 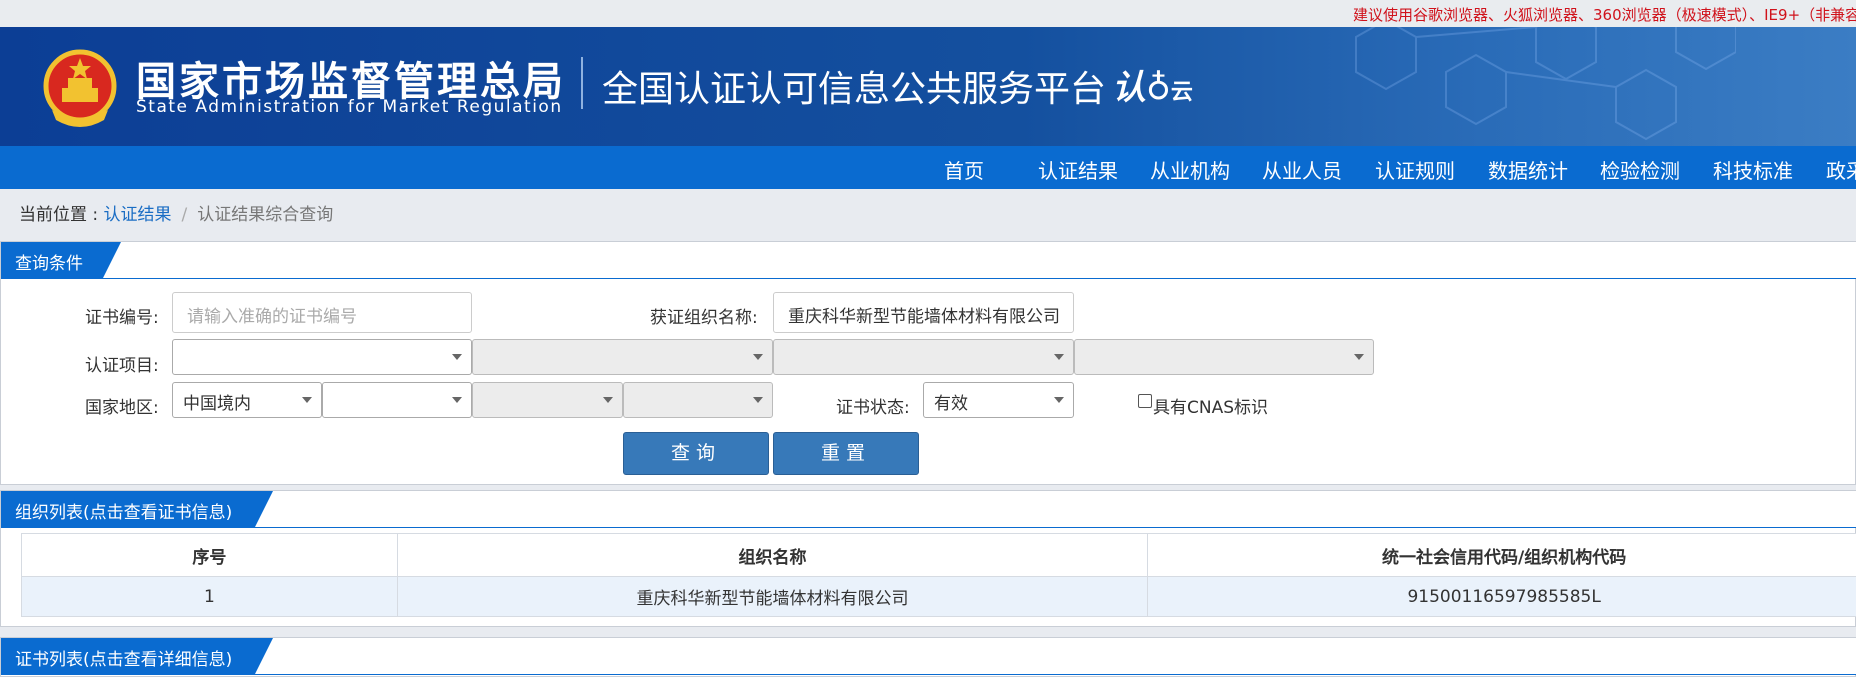 I want to click on cert-list-panel: 证书列表(点击查看详细信息), so click(x=928, y=657).